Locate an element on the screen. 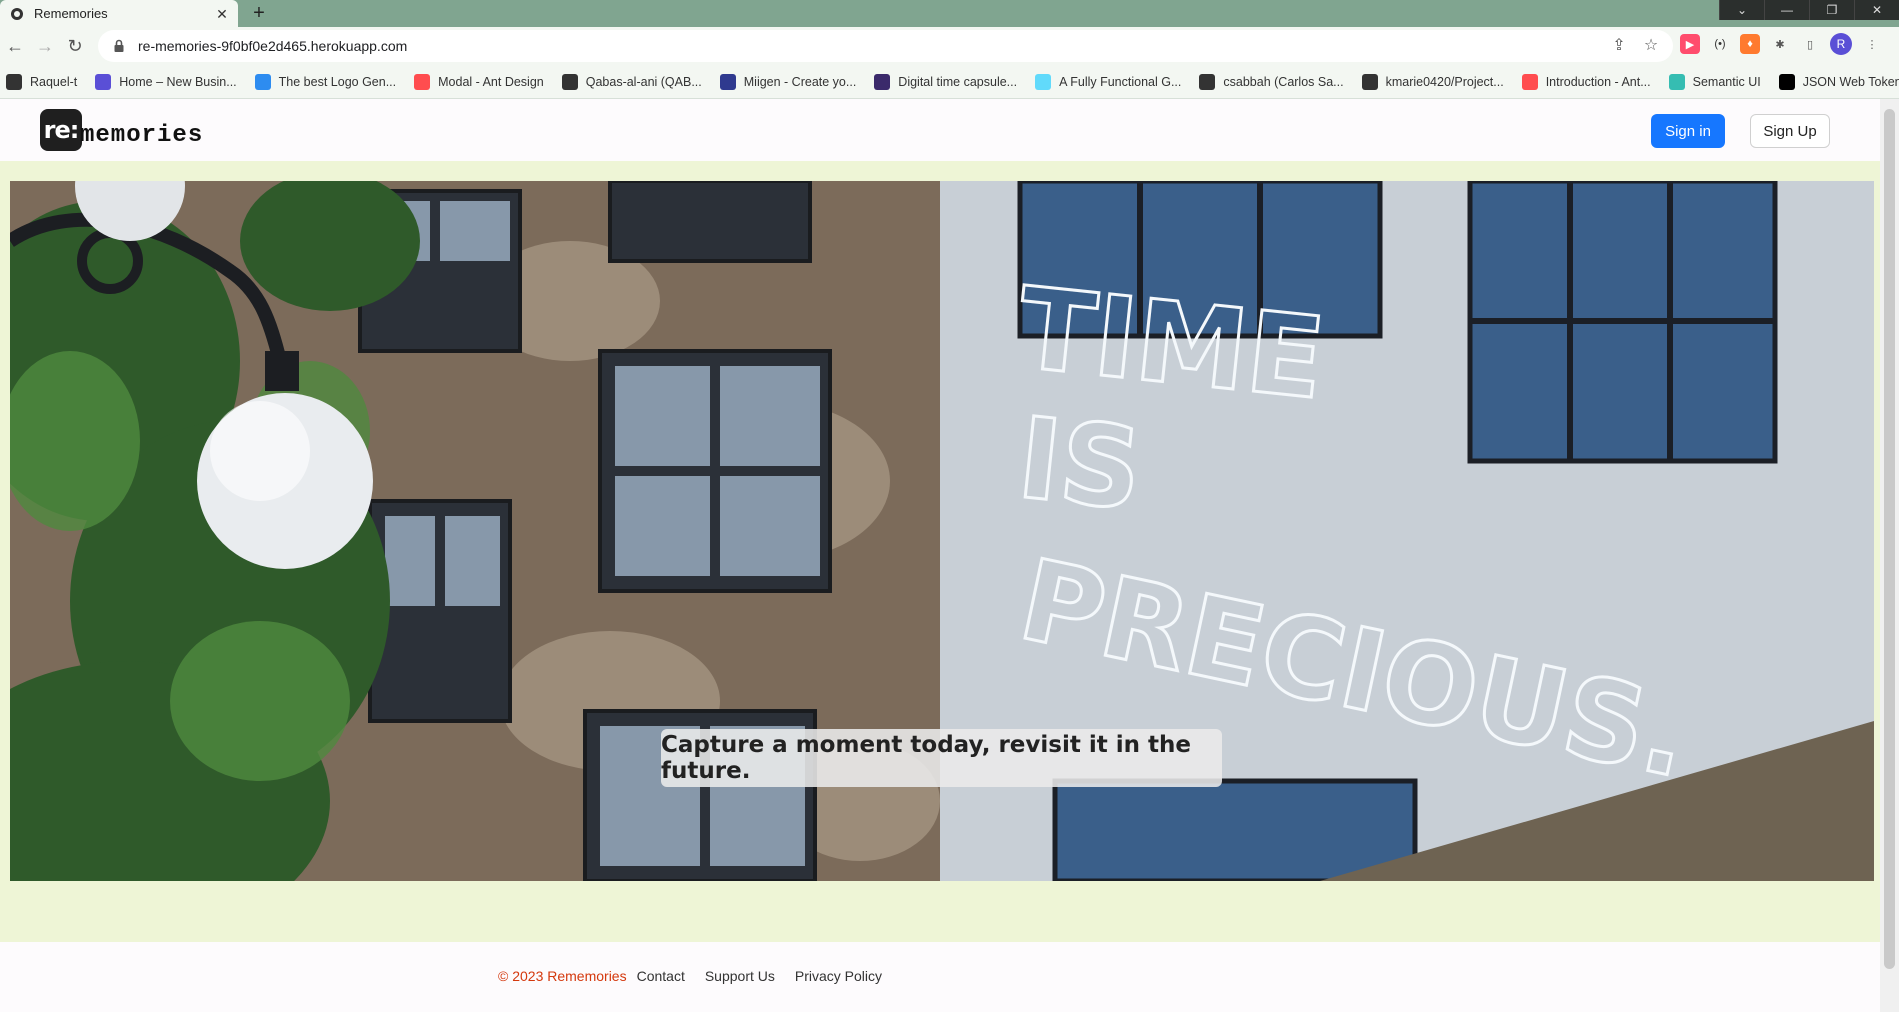 Image resolution: width=1899 pixels, height=1012 pixels. bookmark-label: Semantic UI is located at coordinates (1726, 81).